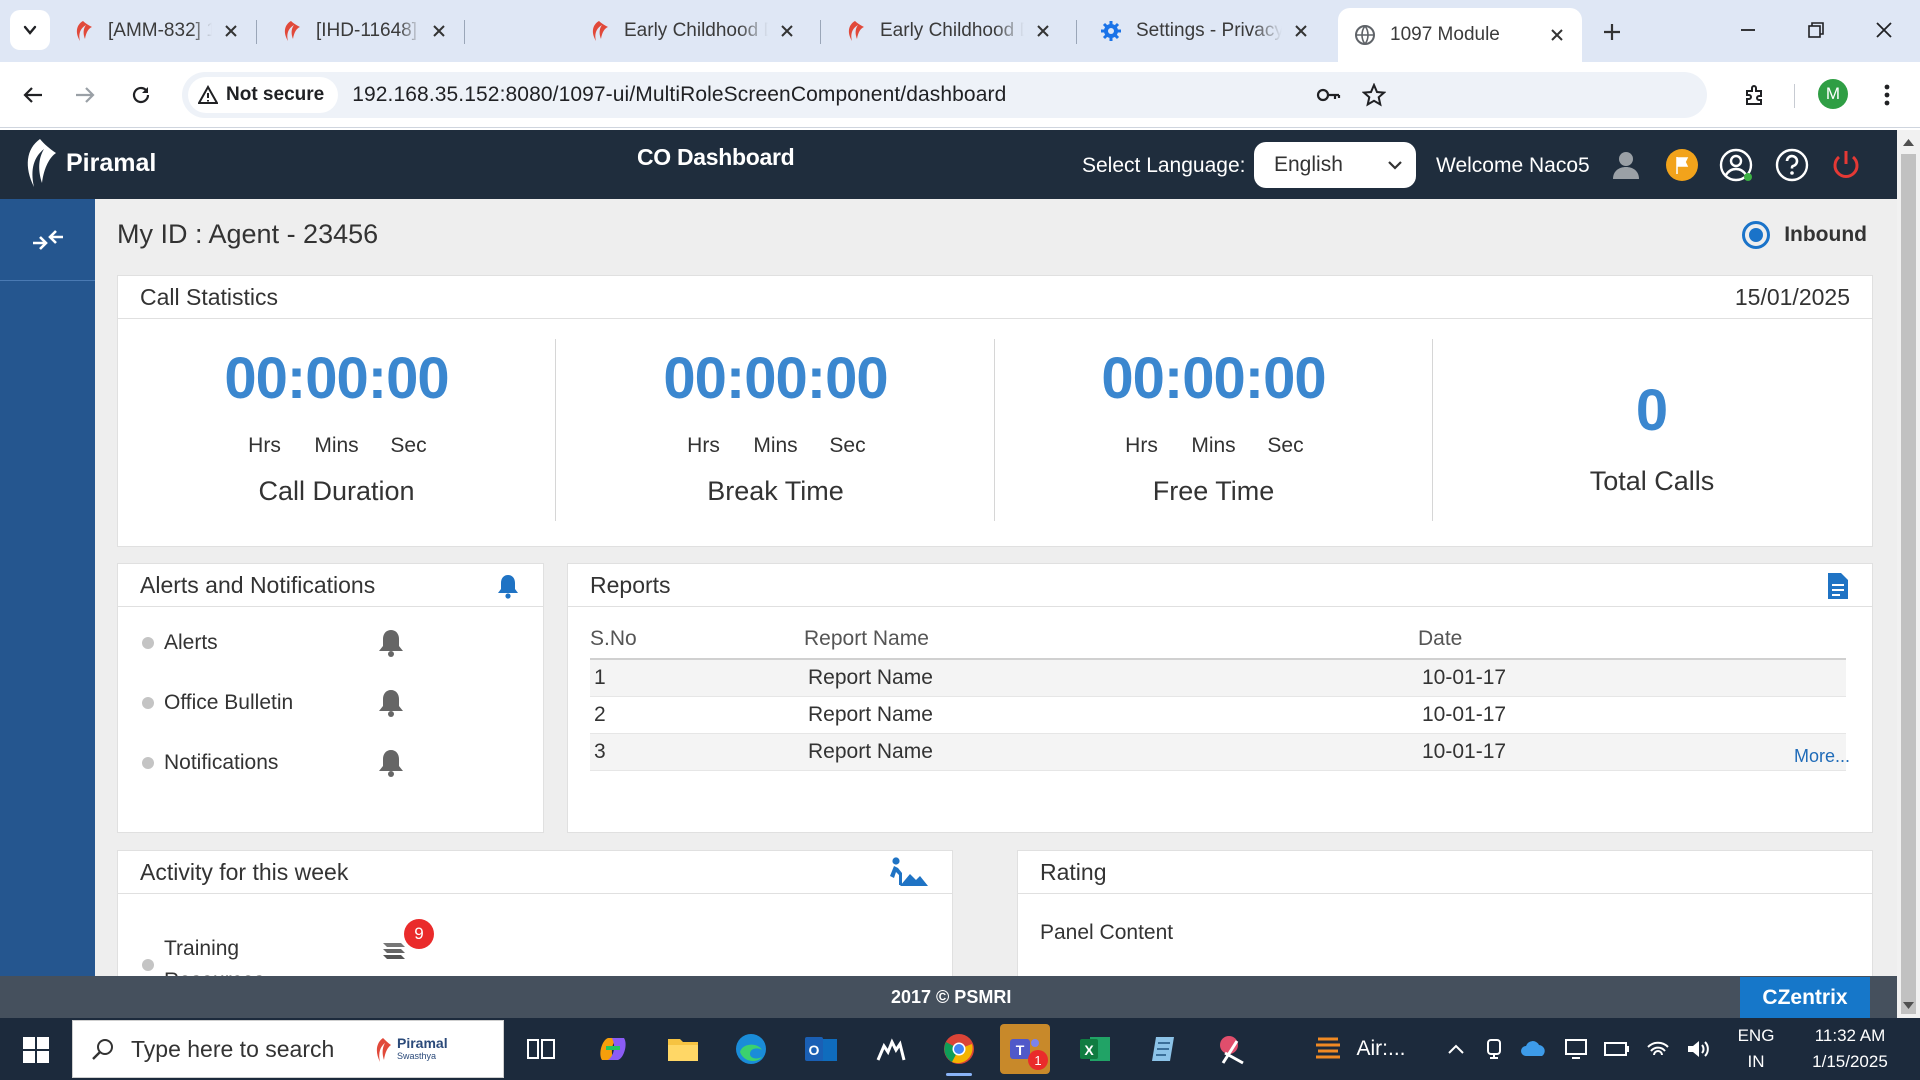  I want to click on promo-subtitle: Swasthya, so click(417, 1056).